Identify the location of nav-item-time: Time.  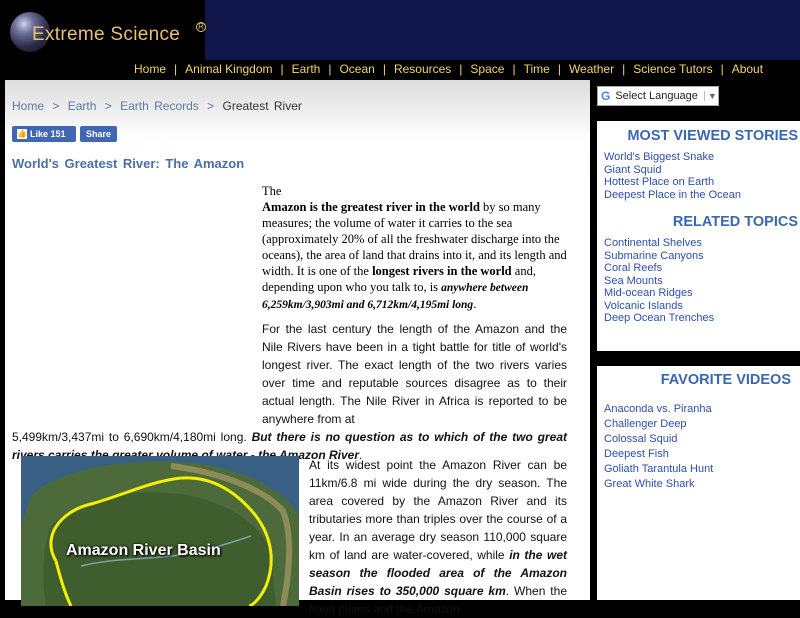
(537, 69).